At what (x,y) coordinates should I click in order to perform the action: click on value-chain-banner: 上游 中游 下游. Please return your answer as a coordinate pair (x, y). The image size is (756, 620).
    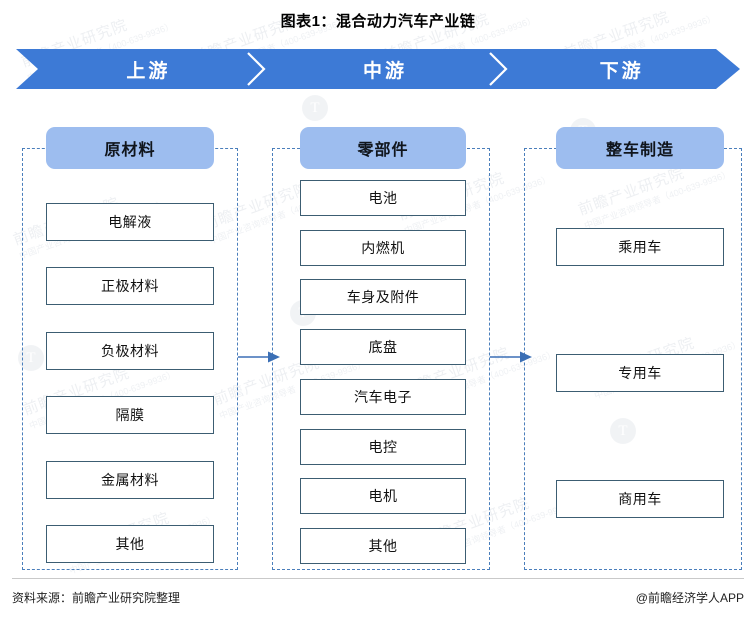
    Looking at the image, I should click on (378, 69).